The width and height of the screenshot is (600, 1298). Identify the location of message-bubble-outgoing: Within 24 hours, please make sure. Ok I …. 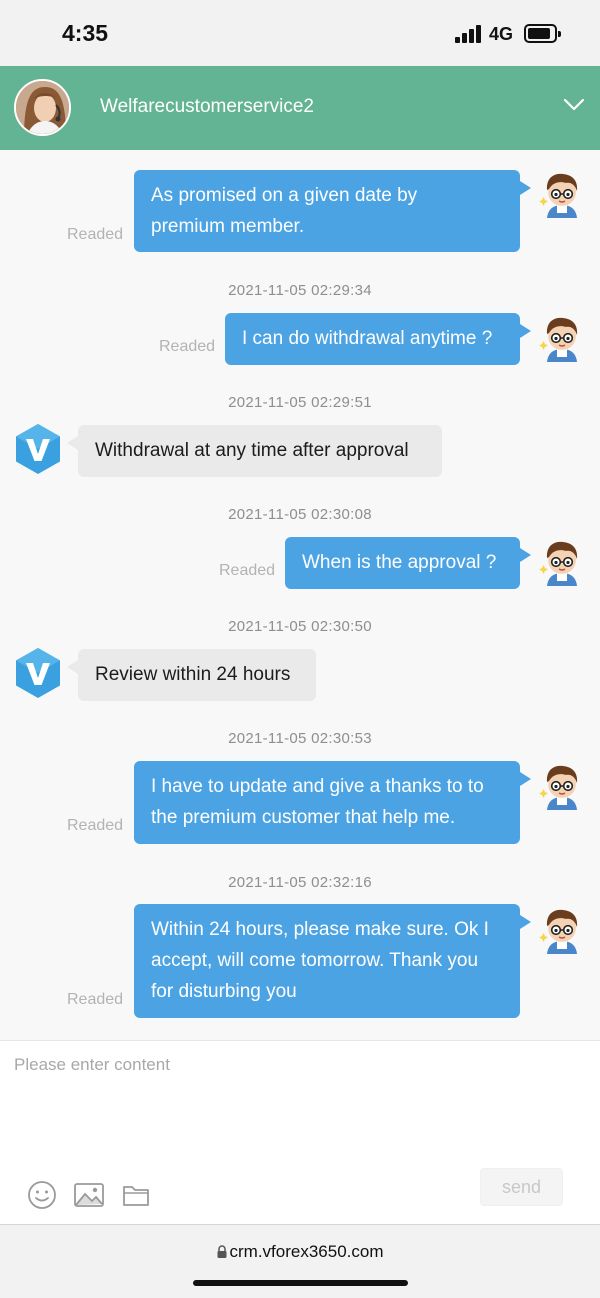
(327, 961).